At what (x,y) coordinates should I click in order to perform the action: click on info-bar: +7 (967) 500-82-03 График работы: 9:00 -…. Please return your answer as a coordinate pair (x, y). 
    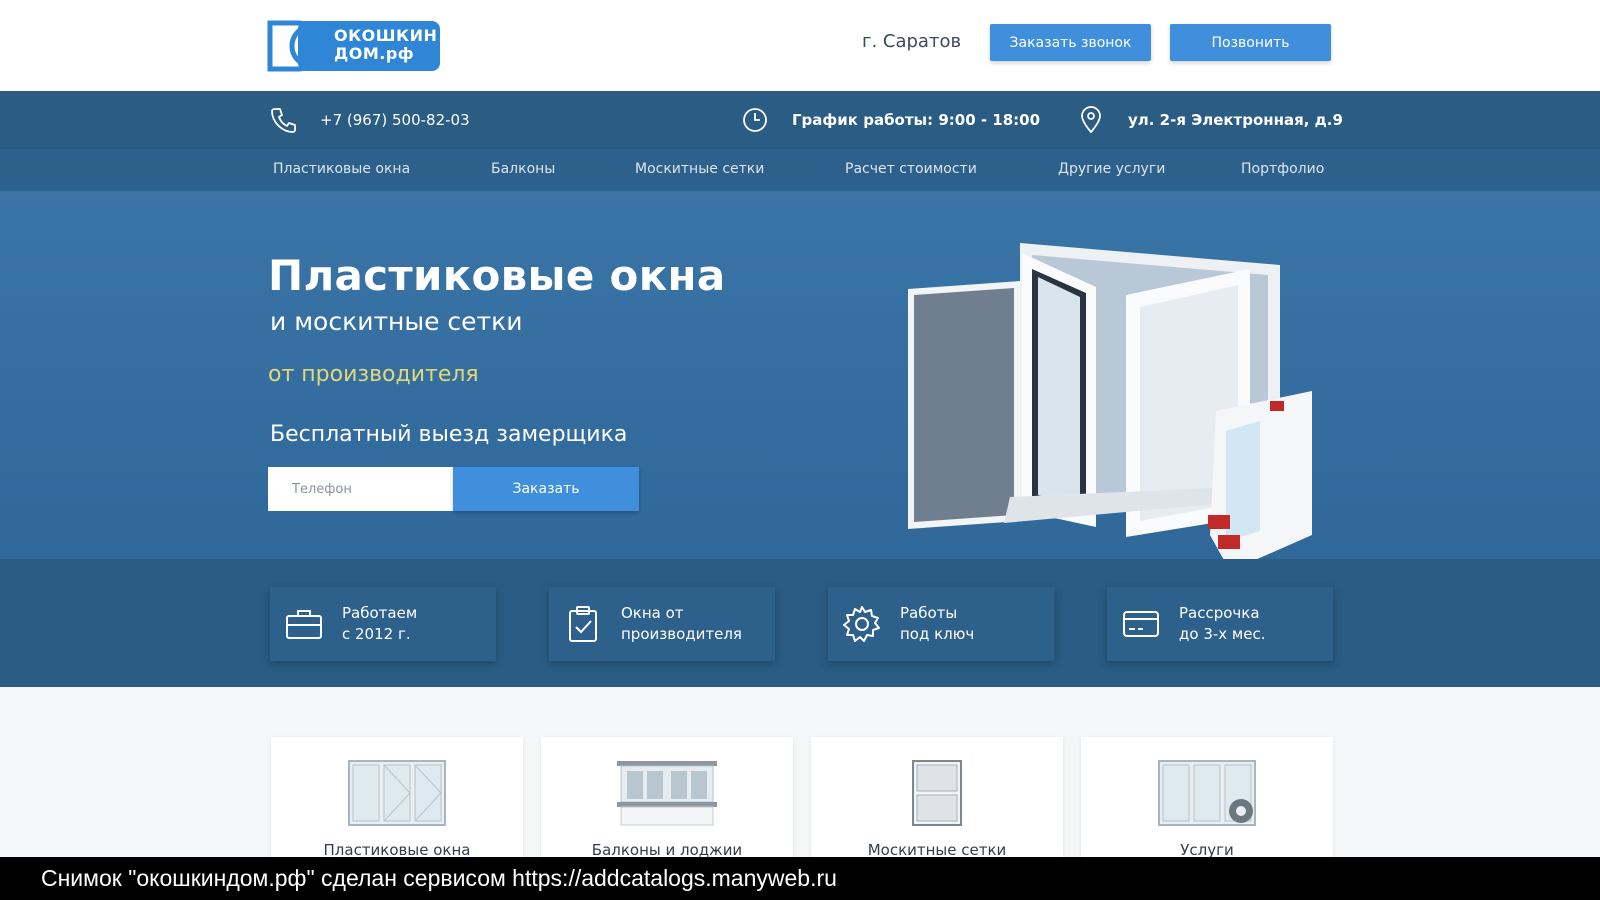
    Looking at the image, I should click on (800, 120).